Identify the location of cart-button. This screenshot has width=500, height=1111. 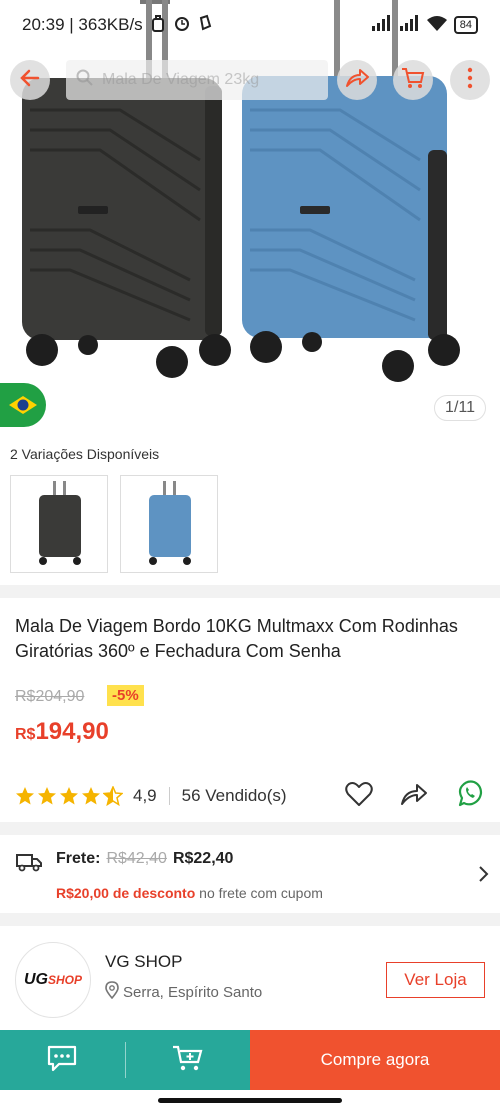
(413, 80).